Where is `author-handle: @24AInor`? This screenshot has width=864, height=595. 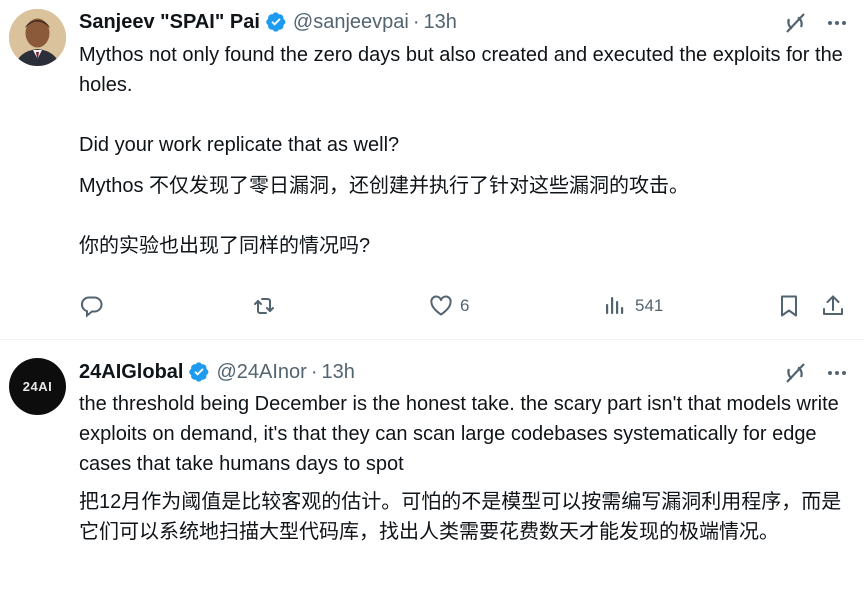
author-handle: @24AInor is located at coordinates (261, 372).